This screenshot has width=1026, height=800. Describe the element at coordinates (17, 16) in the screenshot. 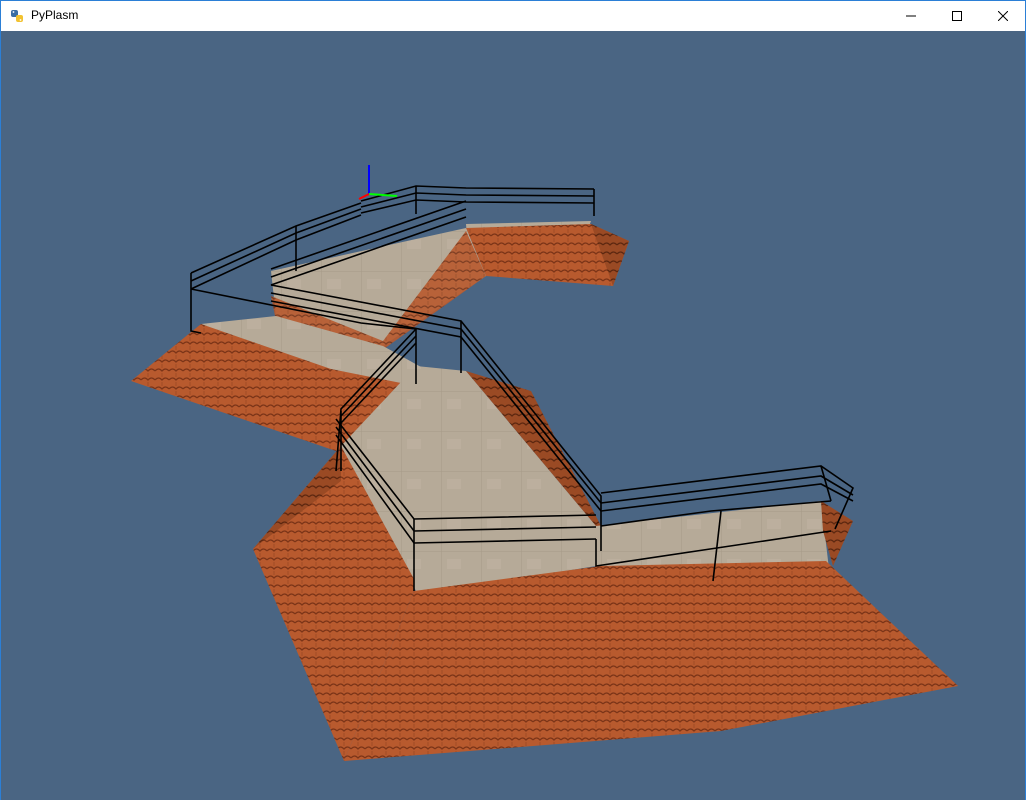

I see `python-icon` at that location.